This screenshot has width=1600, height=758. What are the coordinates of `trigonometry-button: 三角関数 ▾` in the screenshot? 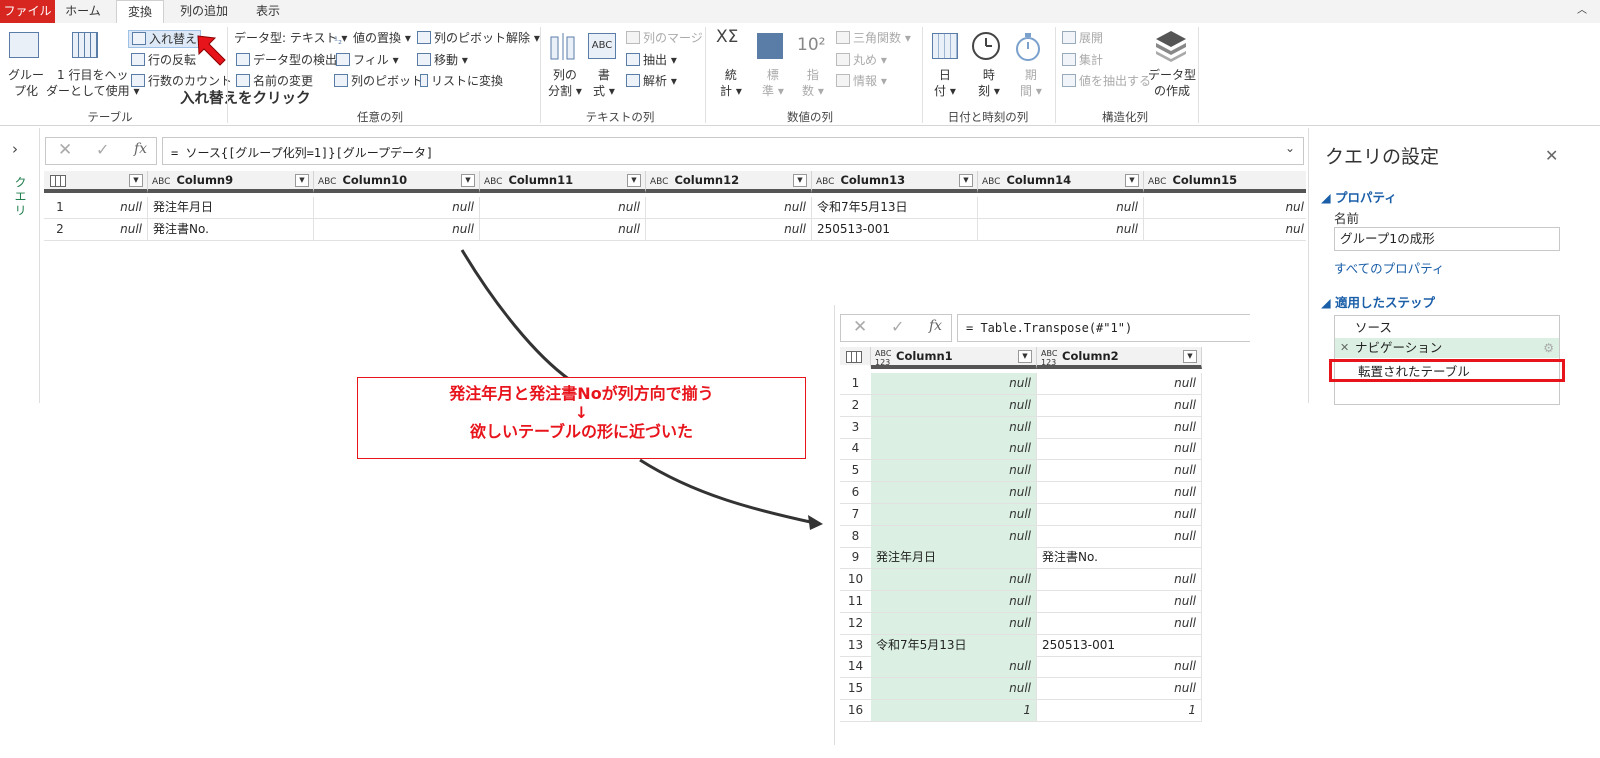 It's located at (873, 38).